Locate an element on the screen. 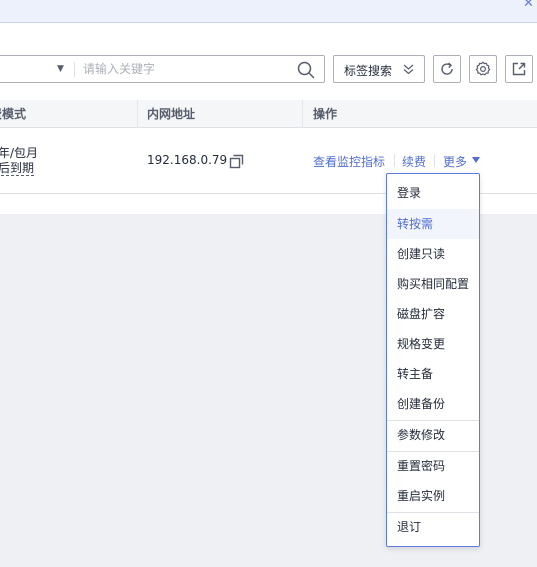 The width and height of the screenshot is (537, 567). refresh-button is located at coordinates (447, 69).